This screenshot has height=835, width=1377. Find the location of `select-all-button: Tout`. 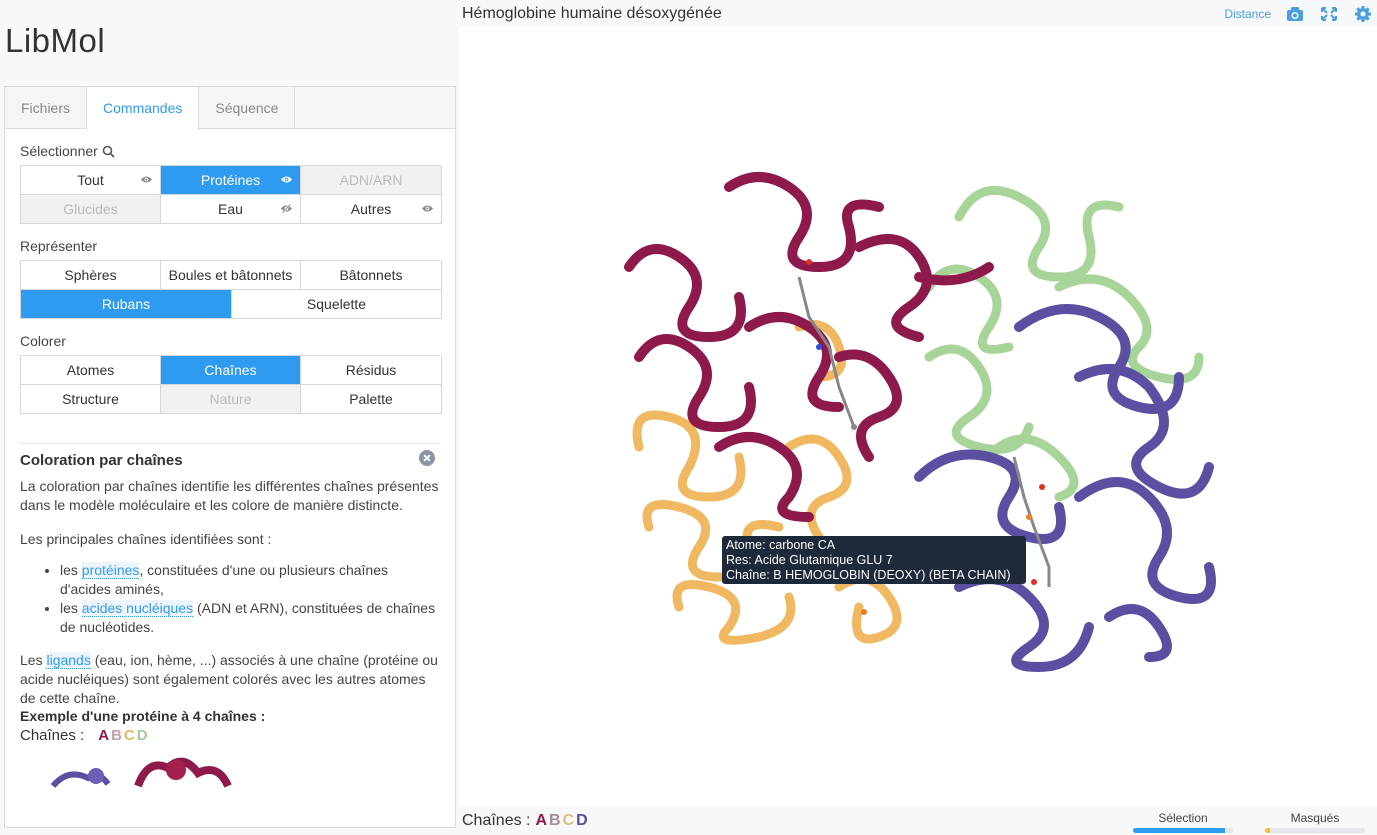

select-all-button: Tout is located at coordinates (91, 180).